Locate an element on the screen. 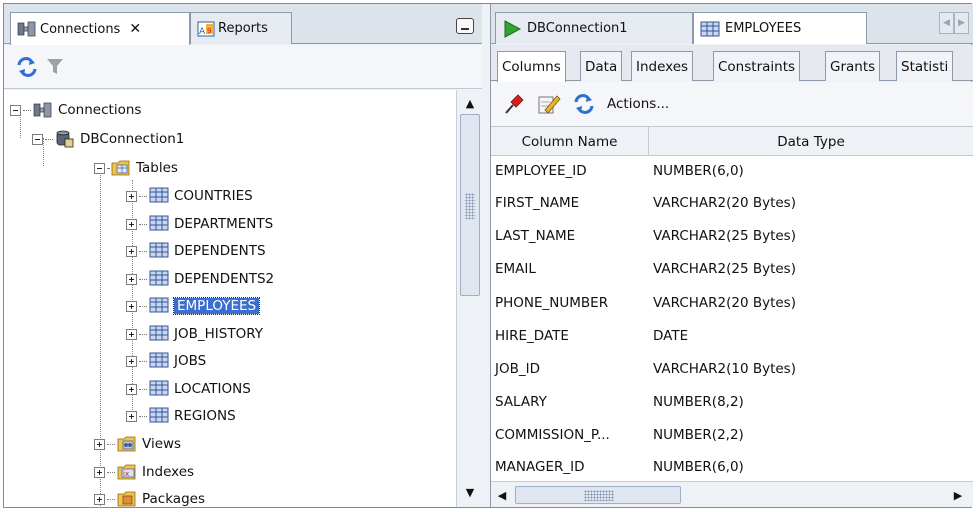 Image resolution: width=977 pixels, height=512 pixels. grid-horizontal-scrollbar: ◀ ▶ is located at coordinates (732, 494).